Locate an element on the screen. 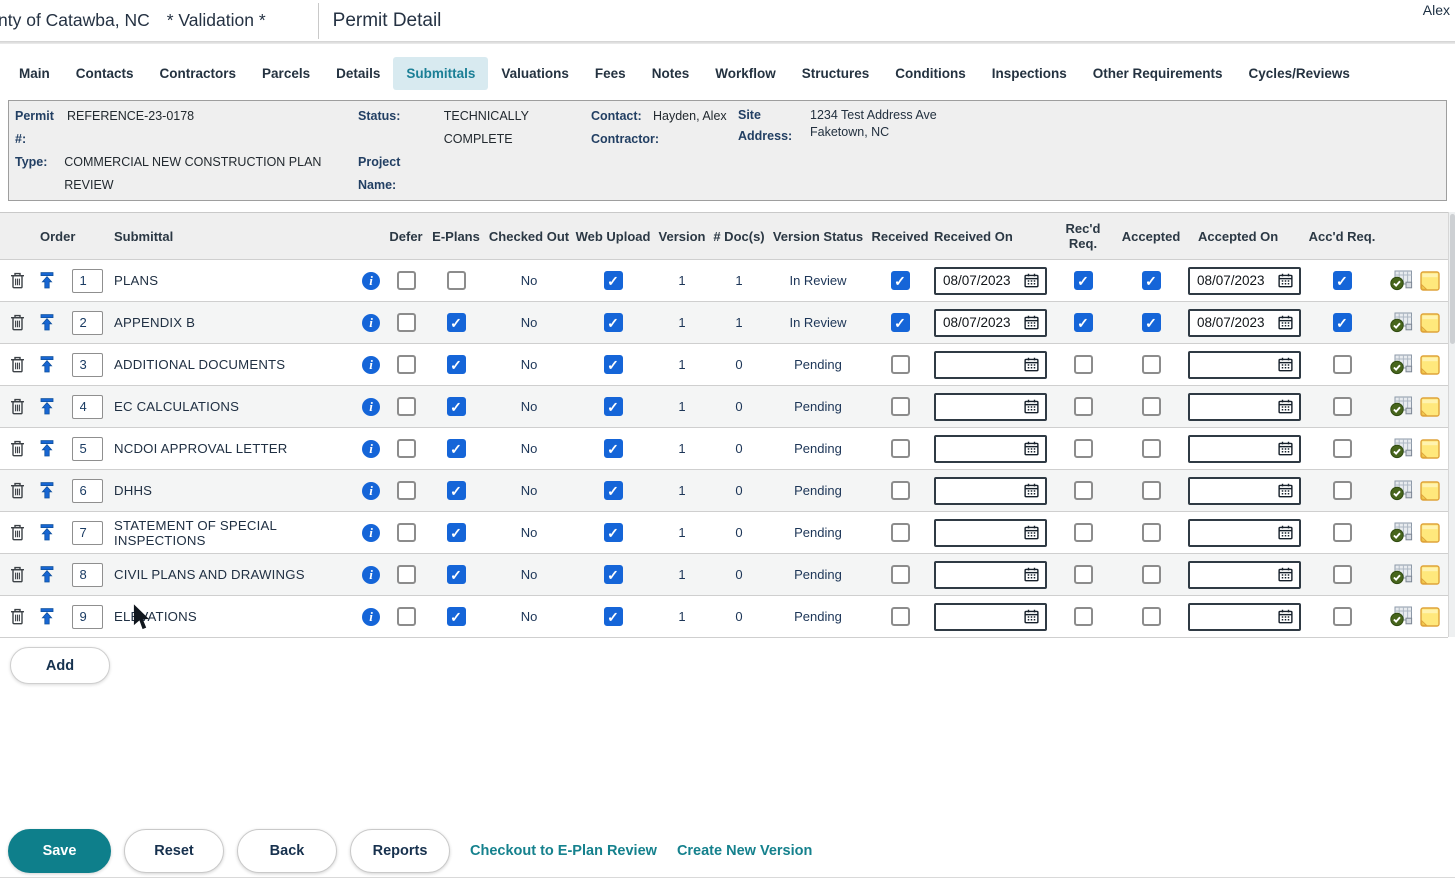  add-button: Add is located at coordinates (60, 665).